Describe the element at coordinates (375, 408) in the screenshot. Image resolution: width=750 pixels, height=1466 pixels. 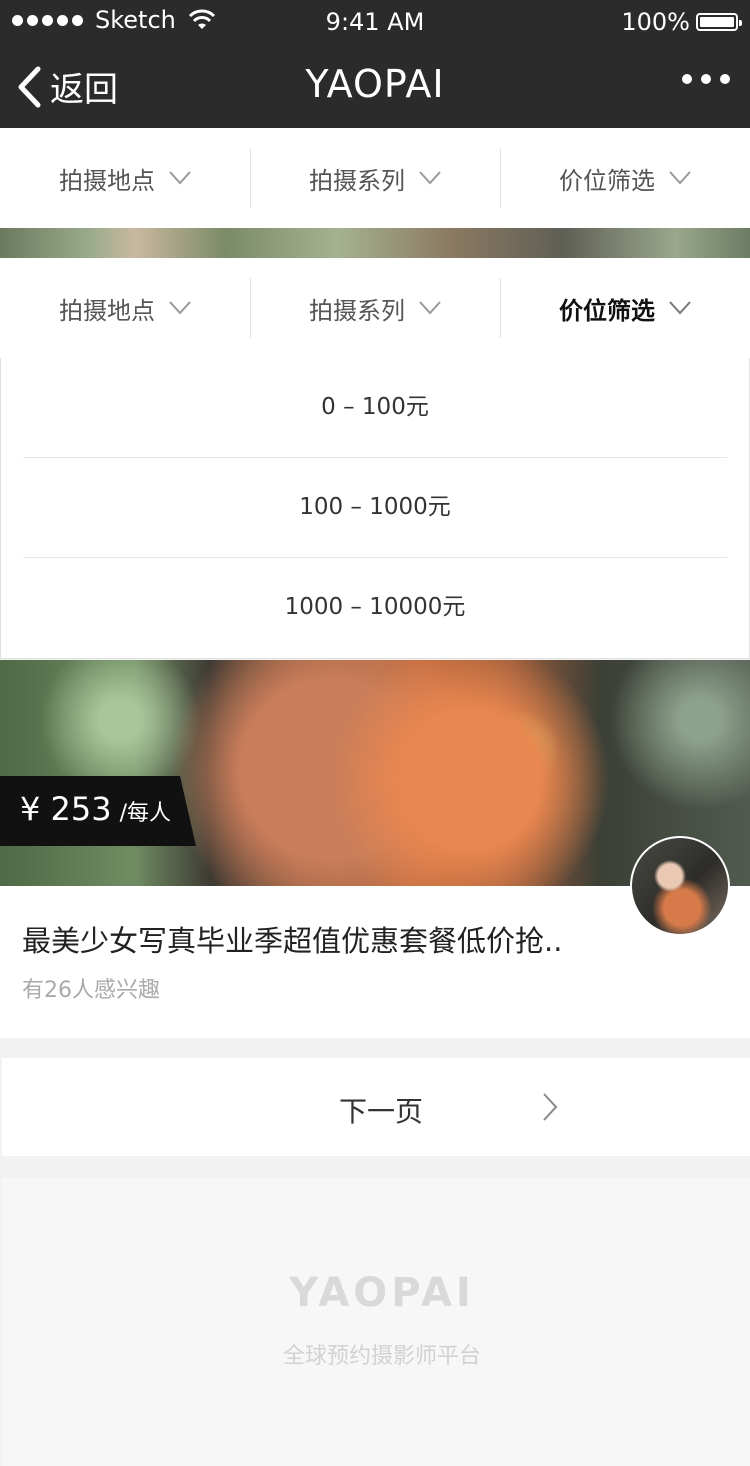
I see `price-option: 0 – 100元` at that location.